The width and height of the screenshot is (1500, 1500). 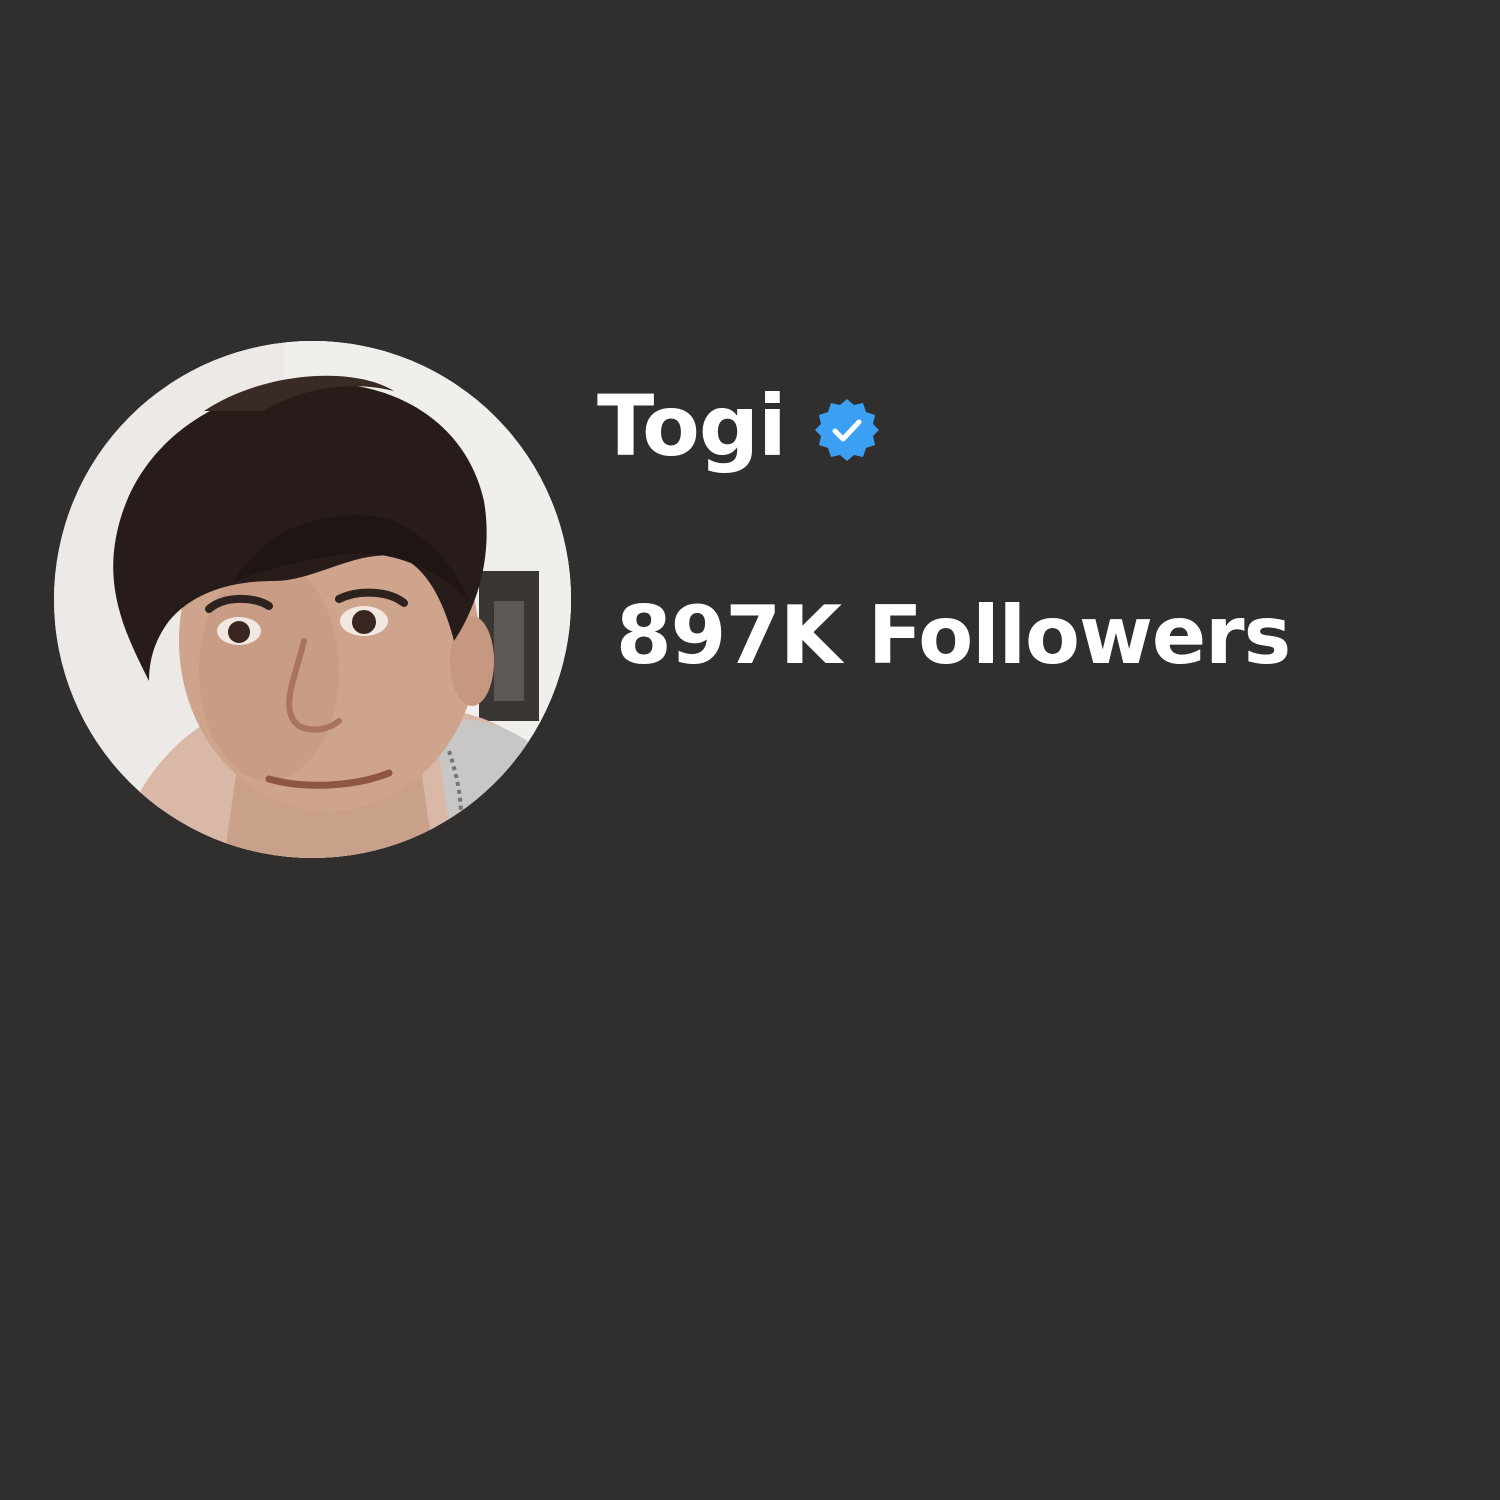 What do you see at coordinates (692, 426) in the screenshot?
I see `profile-name: Togi` at bounding box center [692, 426].